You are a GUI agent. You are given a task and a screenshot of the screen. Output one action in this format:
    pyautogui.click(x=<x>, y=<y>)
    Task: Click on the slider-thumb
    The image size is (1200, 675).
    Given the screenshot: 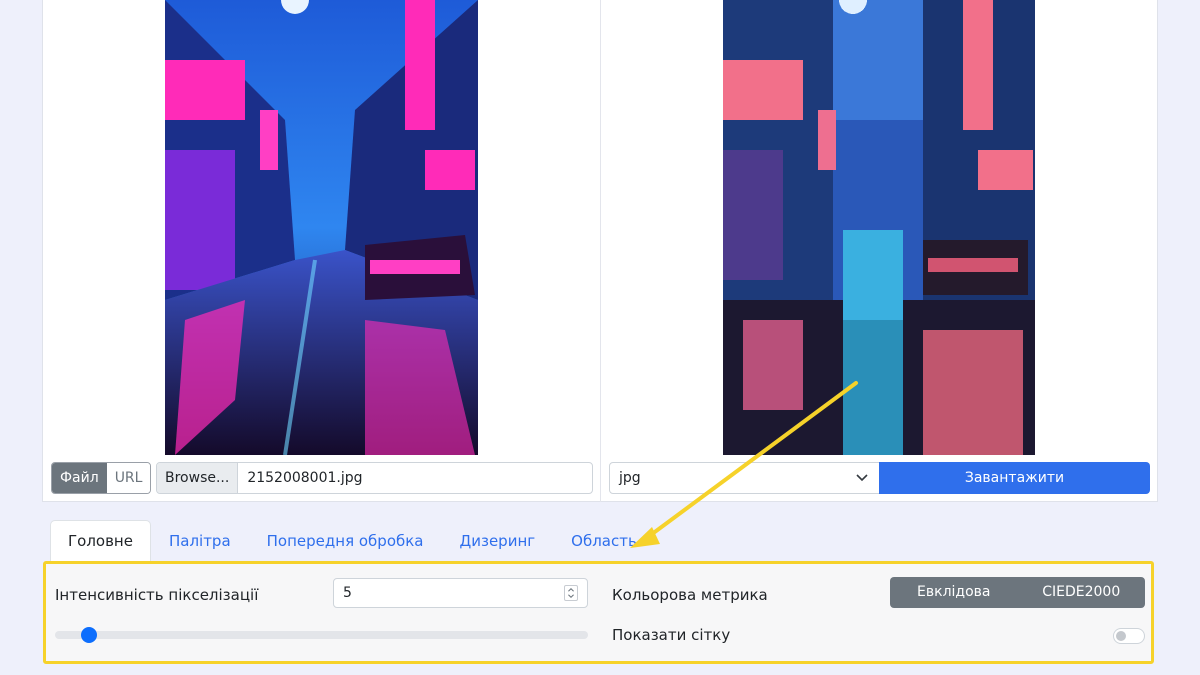 What is the action you would take?
    pyautogui.click(x=88, y=635)
    